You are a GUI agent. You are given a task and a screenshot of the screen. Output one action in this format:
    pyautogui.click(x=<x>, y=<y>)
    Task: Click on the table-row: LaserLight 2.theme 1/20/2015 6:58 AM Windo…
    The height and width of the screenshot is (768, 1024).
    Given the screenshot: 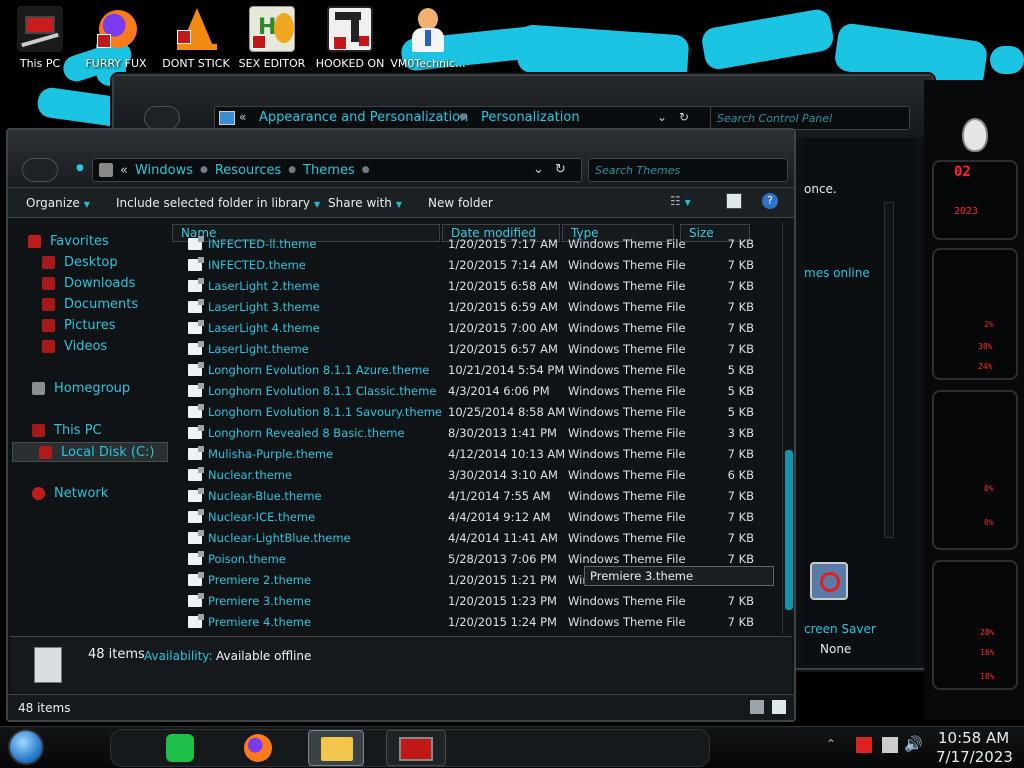 What is the action you would take?
    pyautogui.click(x=474, y=286)
    